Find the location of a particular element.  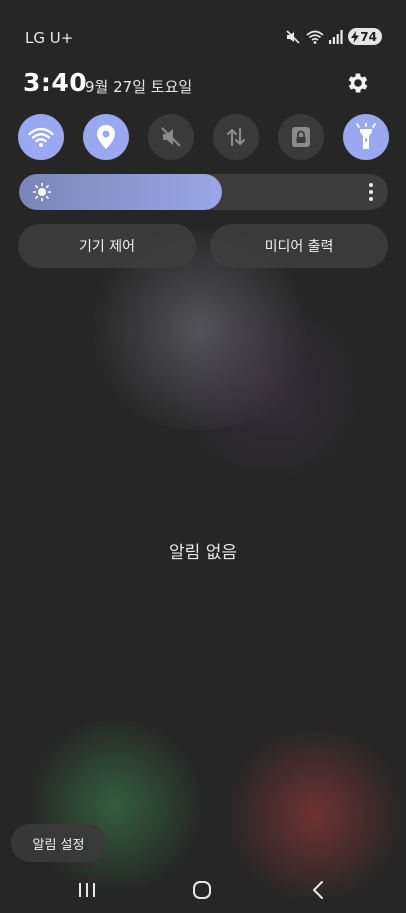

no-notifications-text: 알림 없음 is located at coordinates (203, 553).